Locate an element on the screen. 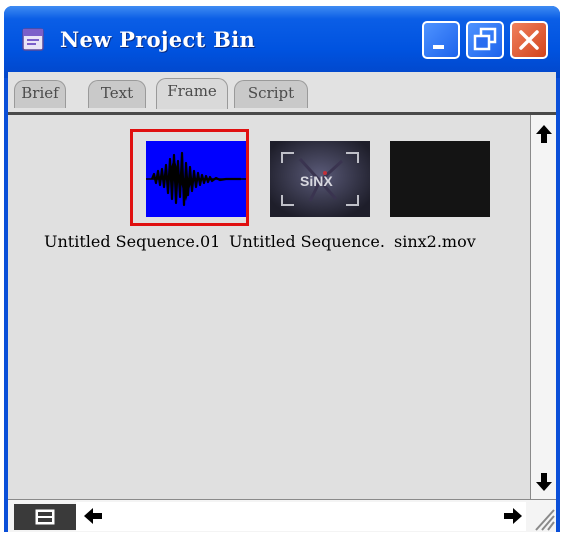  window-title: New Project Bin is located at coordinates (158, 39).